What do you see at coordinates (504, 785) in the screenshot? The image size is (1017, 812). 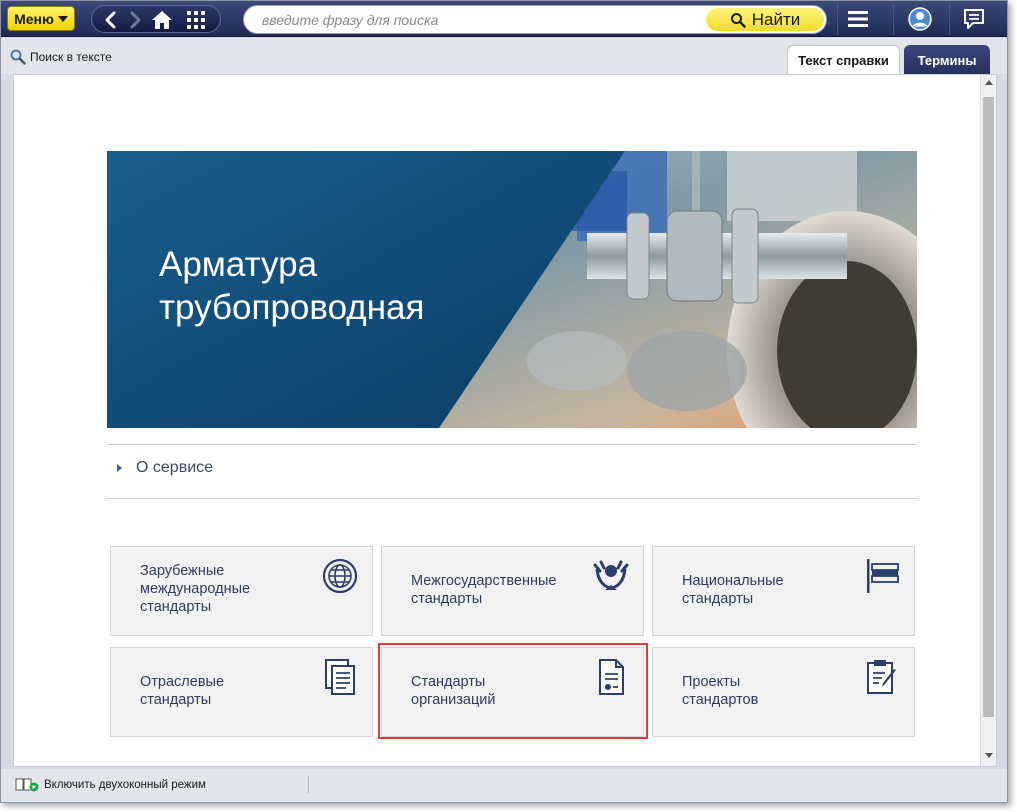 I see `status-bar: Включить двухоконный режим` at bounding box center [504, 785].